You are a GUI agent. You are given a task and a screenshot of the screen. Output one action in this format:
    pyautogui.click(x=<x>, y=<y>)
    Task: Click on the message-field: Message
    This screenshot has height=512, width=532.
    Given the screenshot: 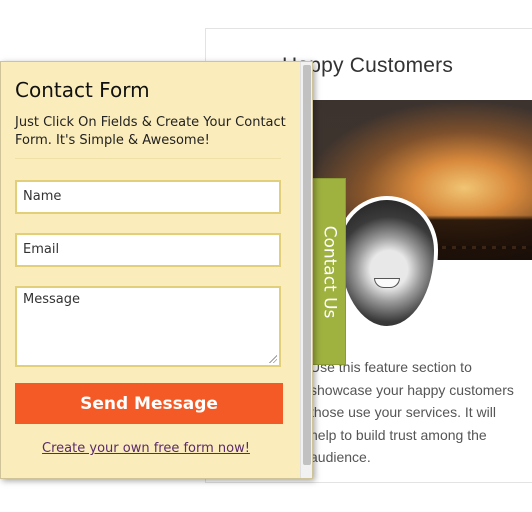 What is the action you would take?
    pyautogui.click(x=148, y=326)
    